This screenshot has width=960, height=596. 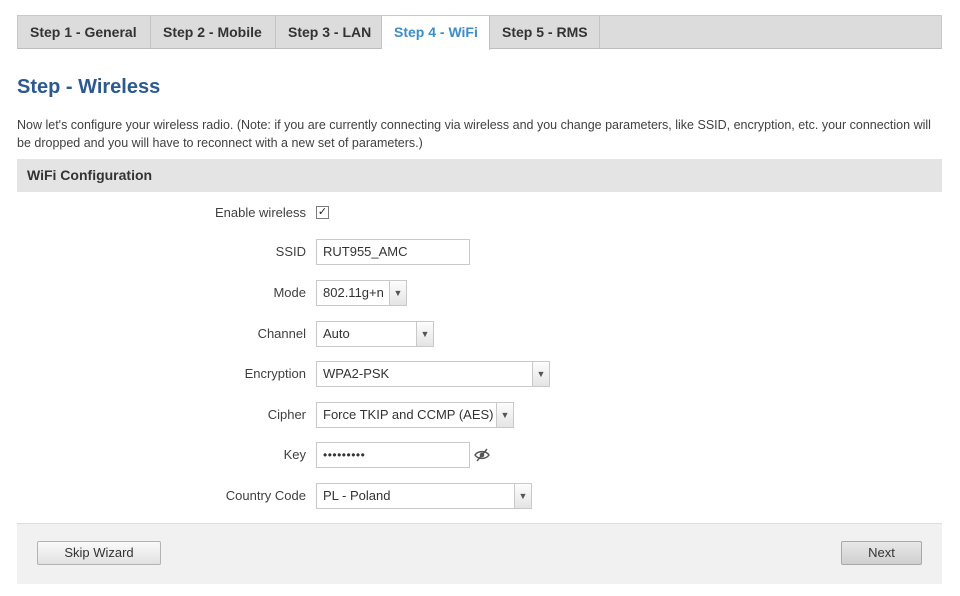 I want to click on mode-row: Mode 802.11g+n ▼, so click(x=479, y=293).